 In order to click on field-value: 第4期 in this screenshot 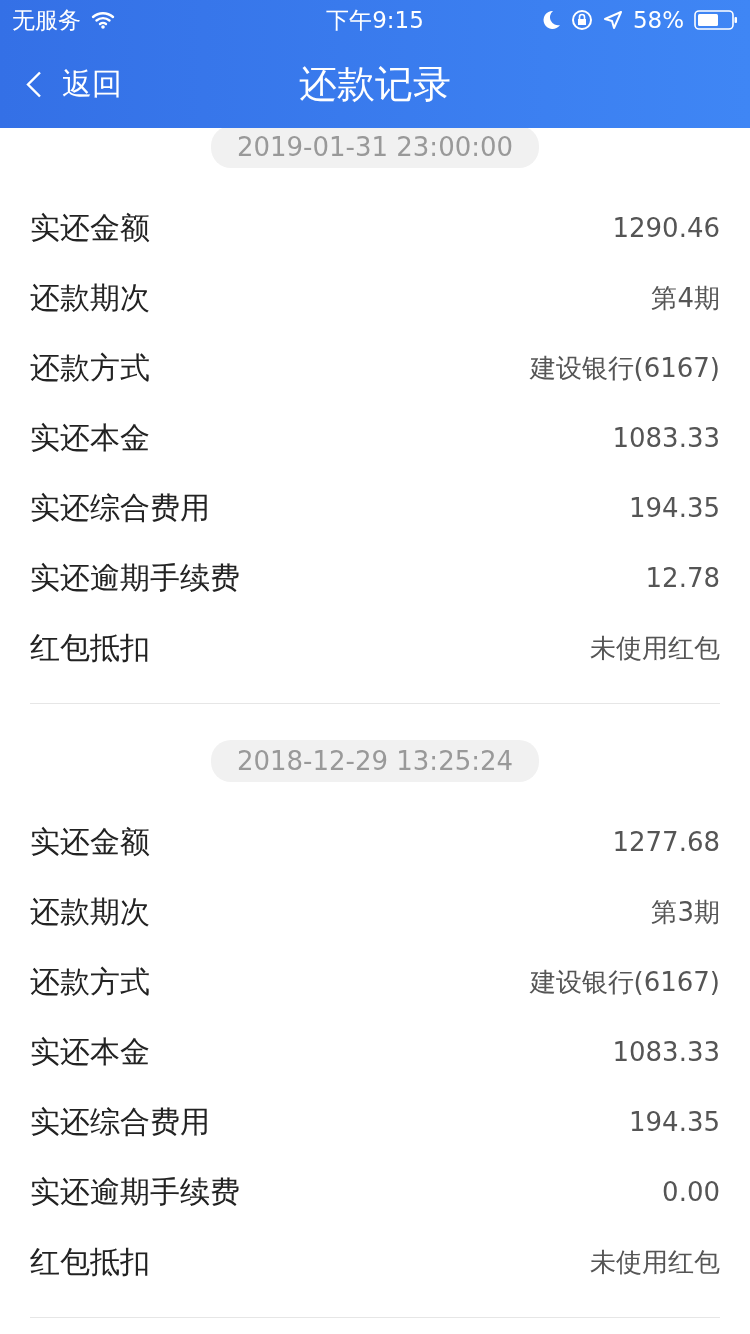, I will do `click(685, 298)`.